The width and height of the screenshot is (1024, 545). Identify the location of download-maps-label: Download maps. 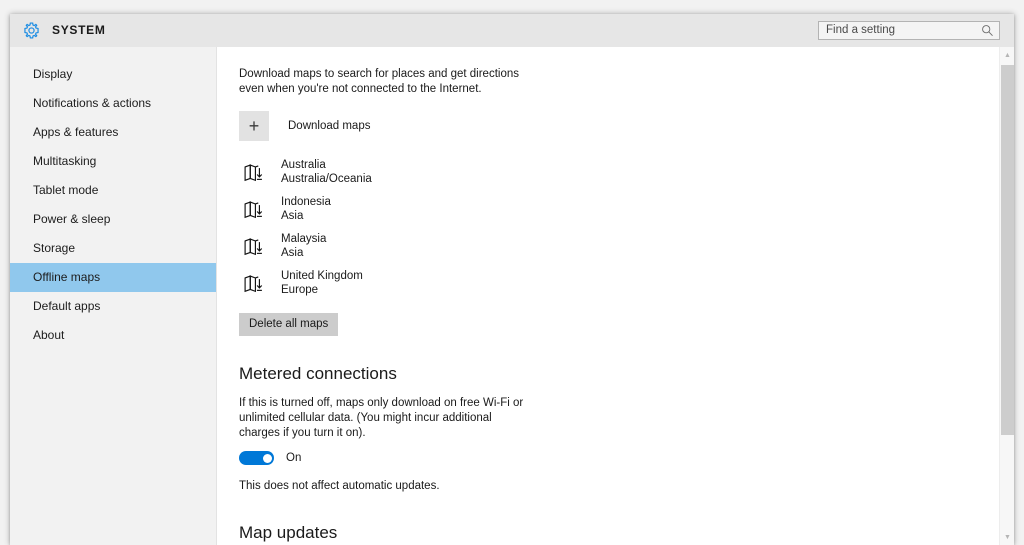
(329, 126).